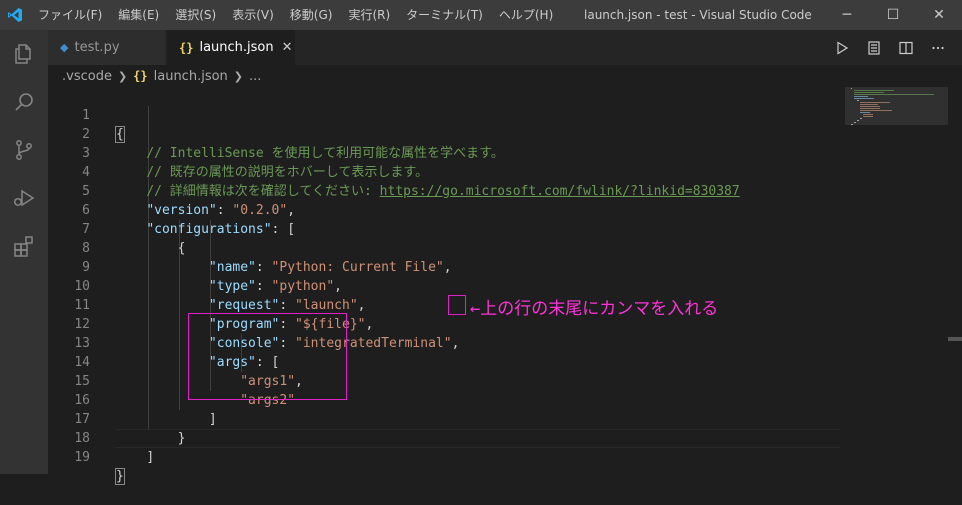 The image size is (962, 505). Describe the element at coordinates (847, 15) in the screenshot. I see `minimize-button: ─` at that location.